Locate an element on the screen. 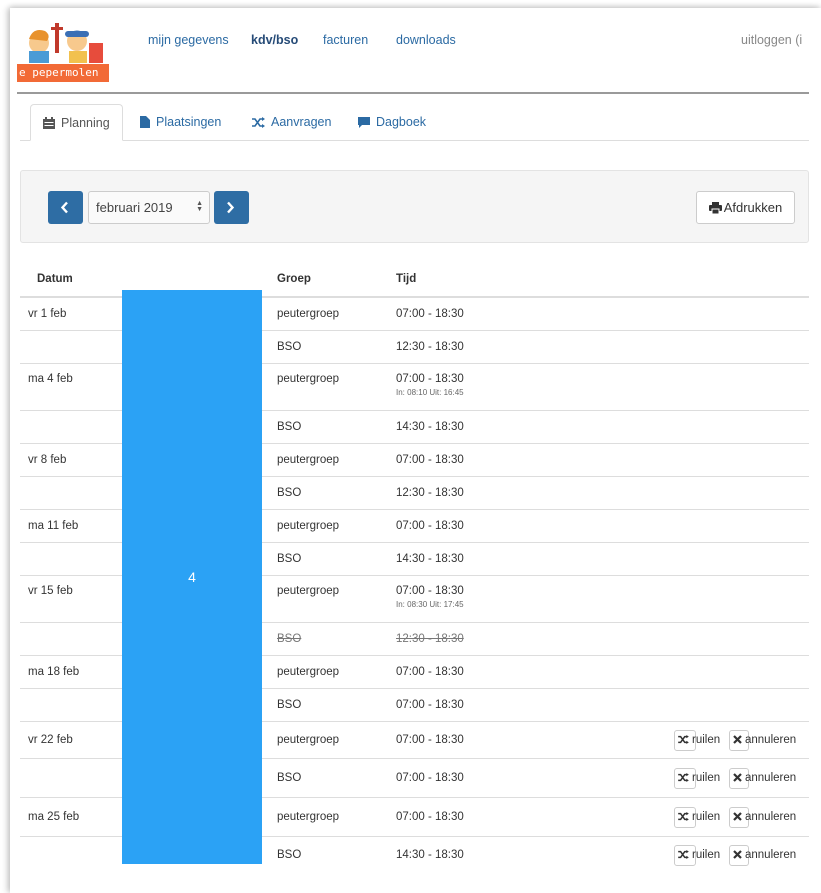 Image resolution: width=821 pixels, height=893 pixels. tab-dagboek: Dagboek is located at coordinates (392, 122).